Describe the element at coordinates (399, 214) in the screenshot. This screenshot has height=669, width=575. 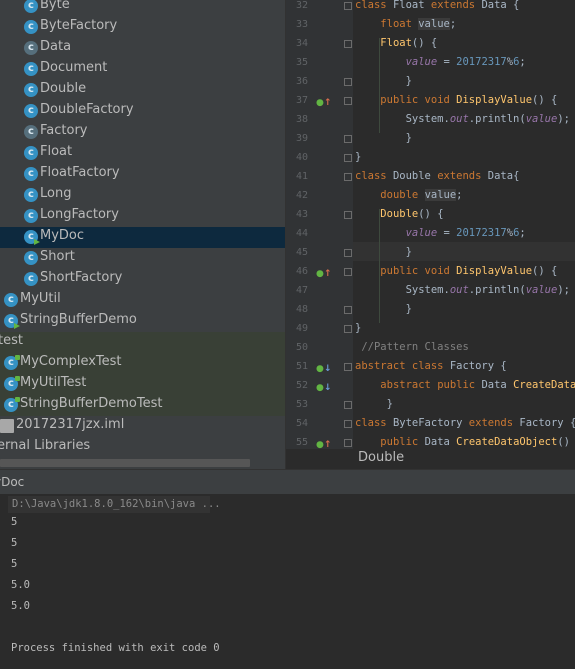
I see `code-line: Double() {` at that location.